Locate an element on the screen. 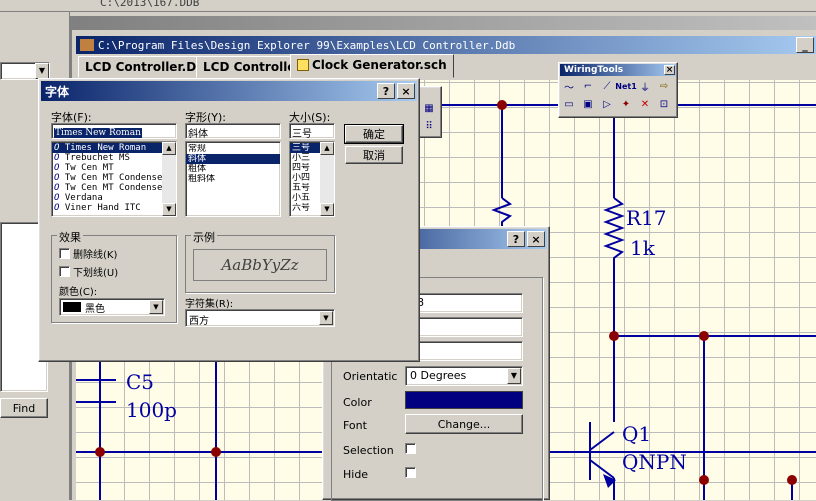 The height and width of the screenshot is (501, 816). selection-checkbox is located at coordinates (410, 448).